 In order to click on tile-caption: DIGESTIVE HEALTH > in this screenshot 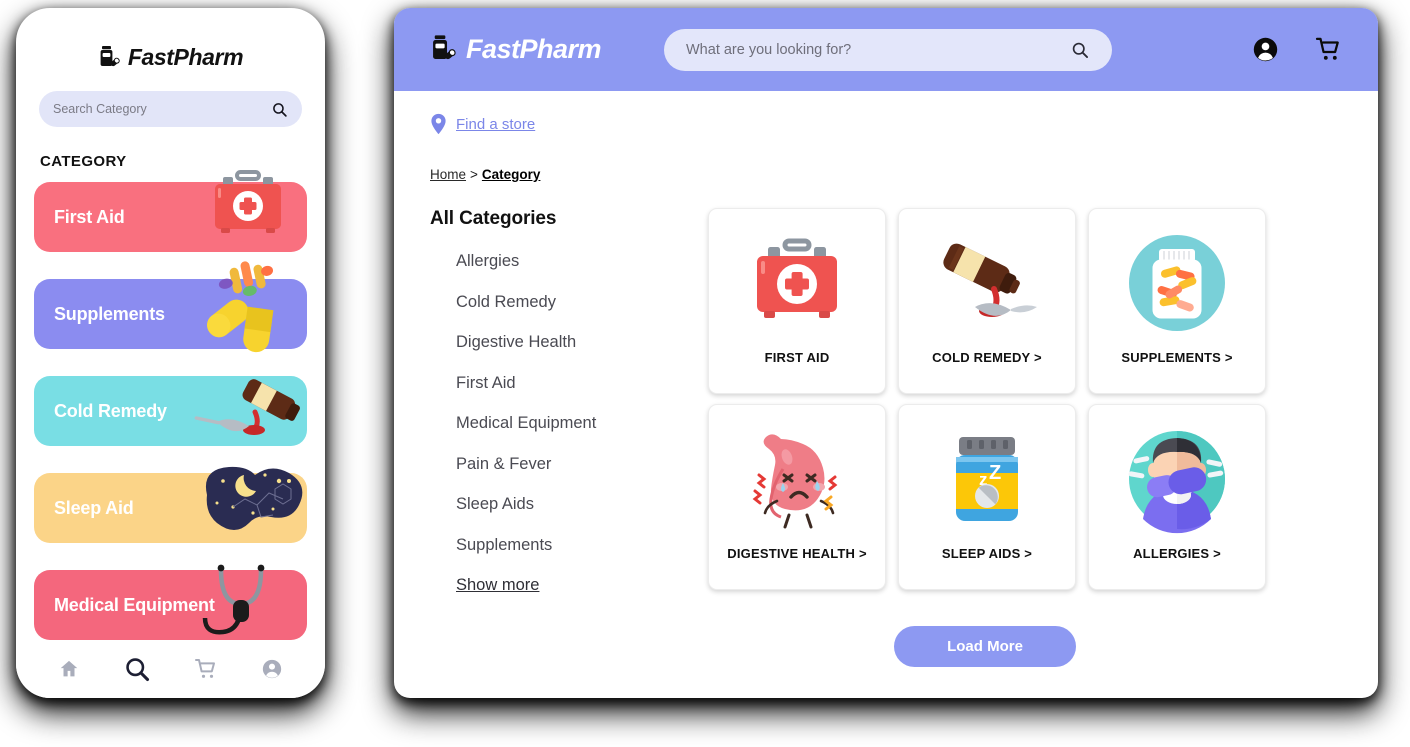, I will do `click(797, 553)`.